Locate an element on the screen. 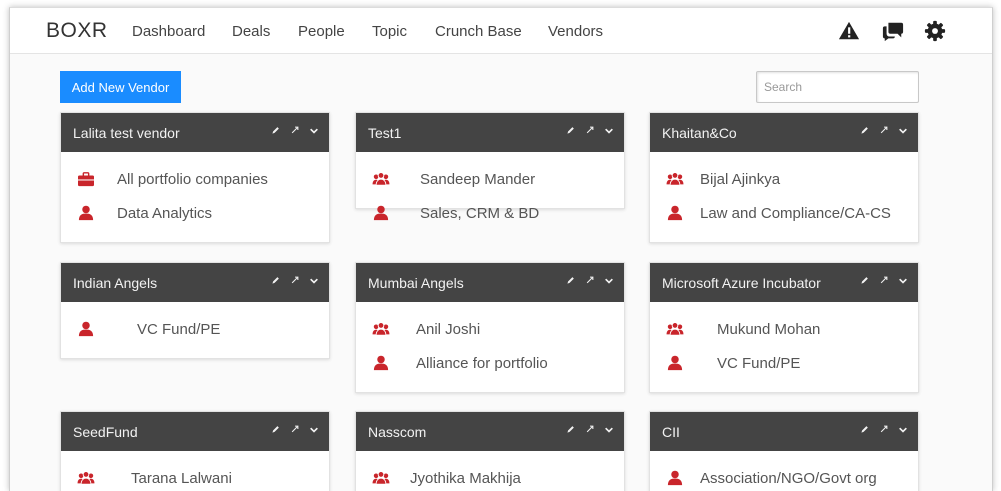 The height and width of the screenshot is (491, 1001). nav-topic: Topic is located at coordinates (389, 31).